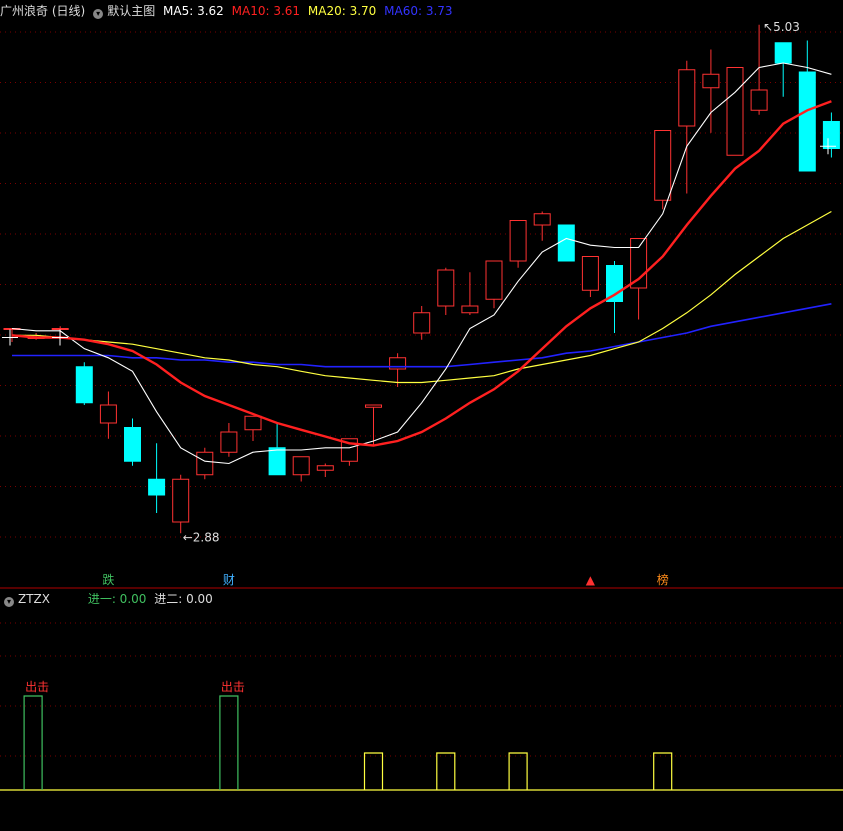 This screenshot has width=843, height=831. Describe the element at coordinates (193, 11) in the screenshot. I see `ma5-readout: MA5: 3.62` at that location.